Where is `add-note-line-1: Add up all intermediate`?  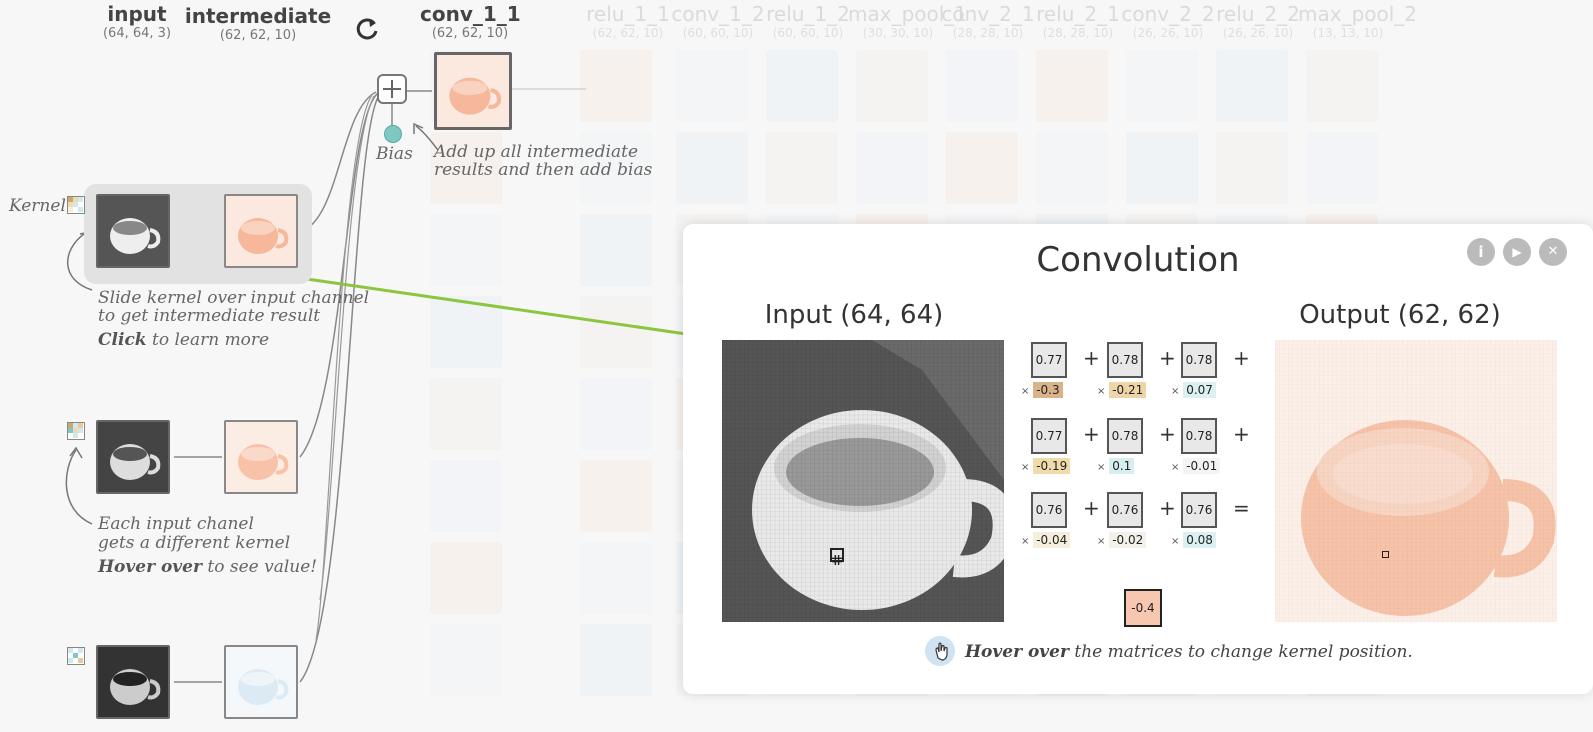
add-note-line-1: Add up all intermediate is located at coordinates (536, 152).